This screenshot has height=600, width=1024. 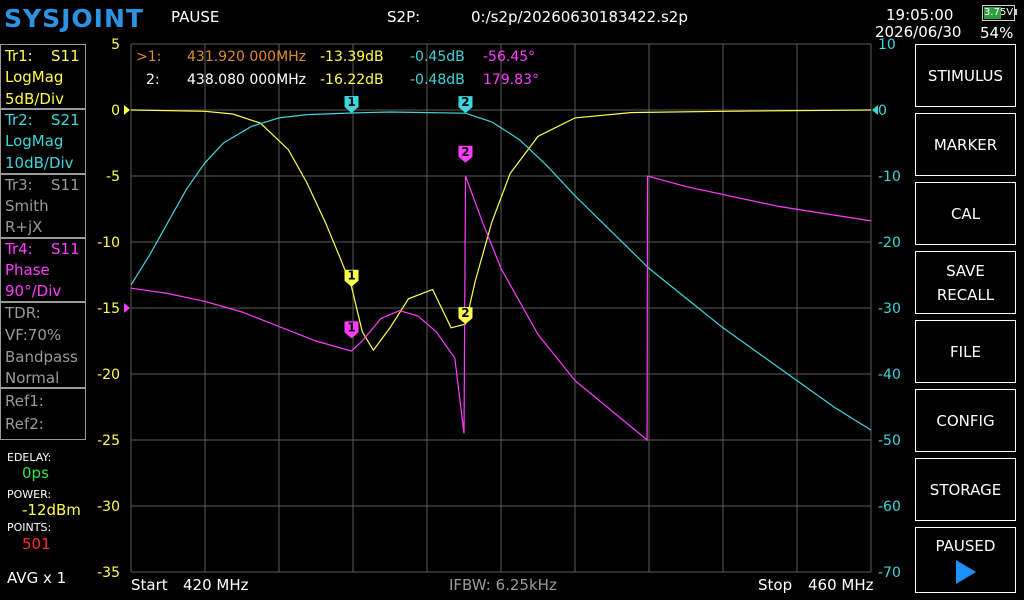 I want to click on phase-ref-arrow, so click(x=127, y=308).